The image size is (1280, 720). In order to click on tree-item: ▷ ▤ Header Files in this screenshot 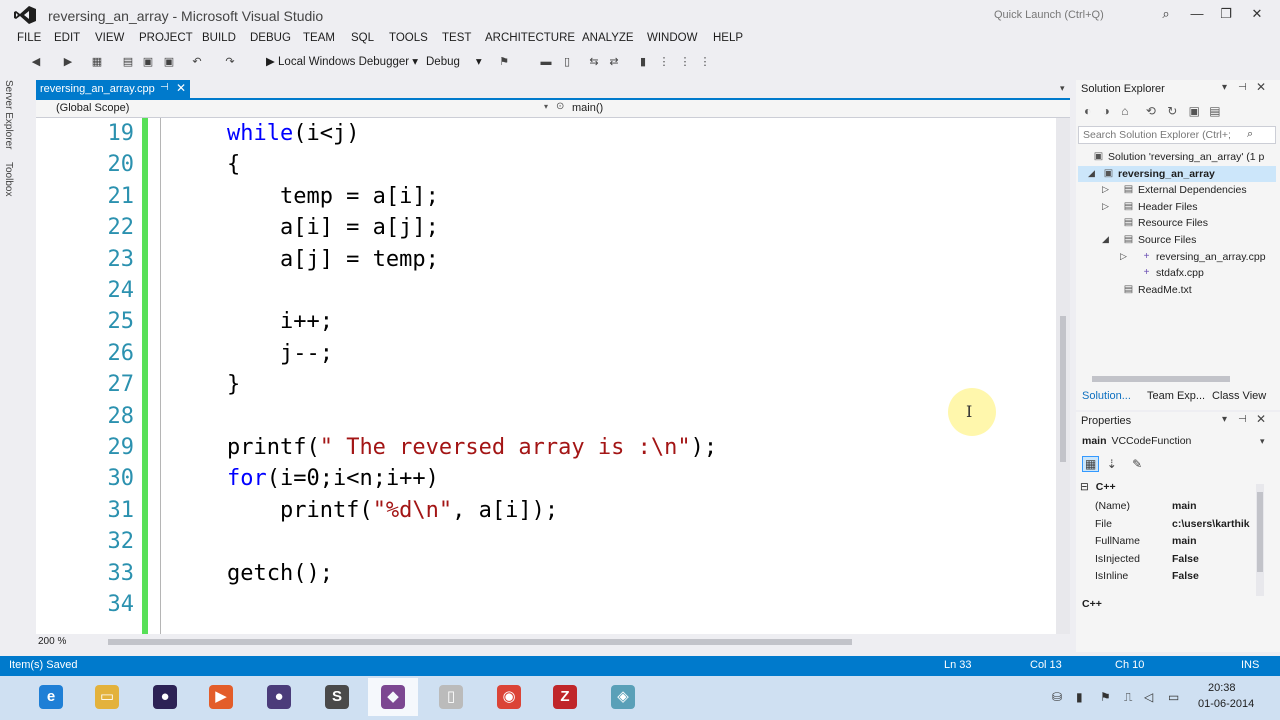, I will do `click(1176, 208)`.